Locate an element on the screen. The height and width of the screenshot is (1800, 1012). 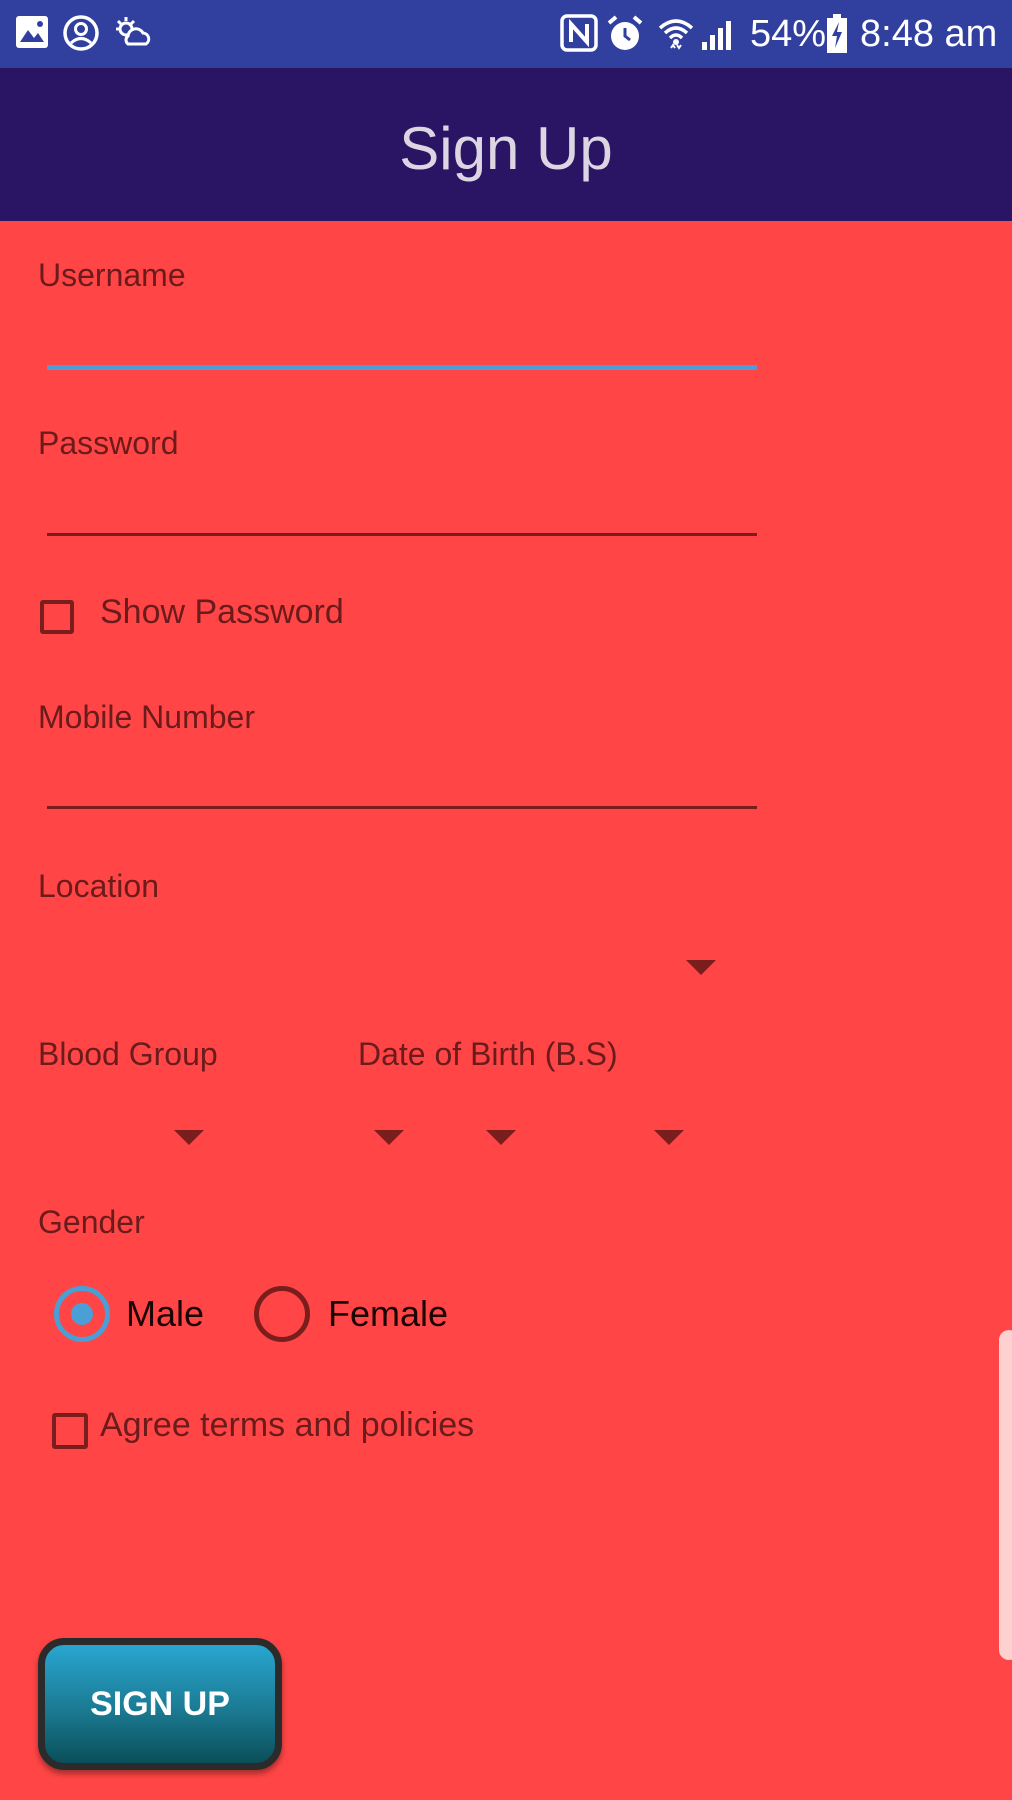
scrollbar-handle is located at coordinates (1005, 1495).